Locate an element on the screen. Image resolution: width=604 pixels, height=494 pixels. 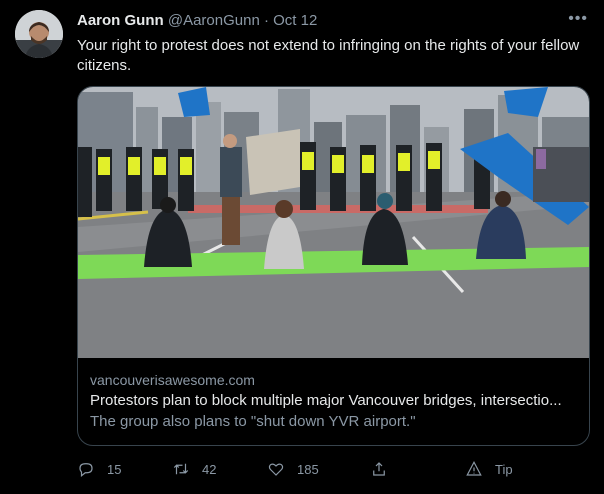
share-button is located at coordinates (379, 469).